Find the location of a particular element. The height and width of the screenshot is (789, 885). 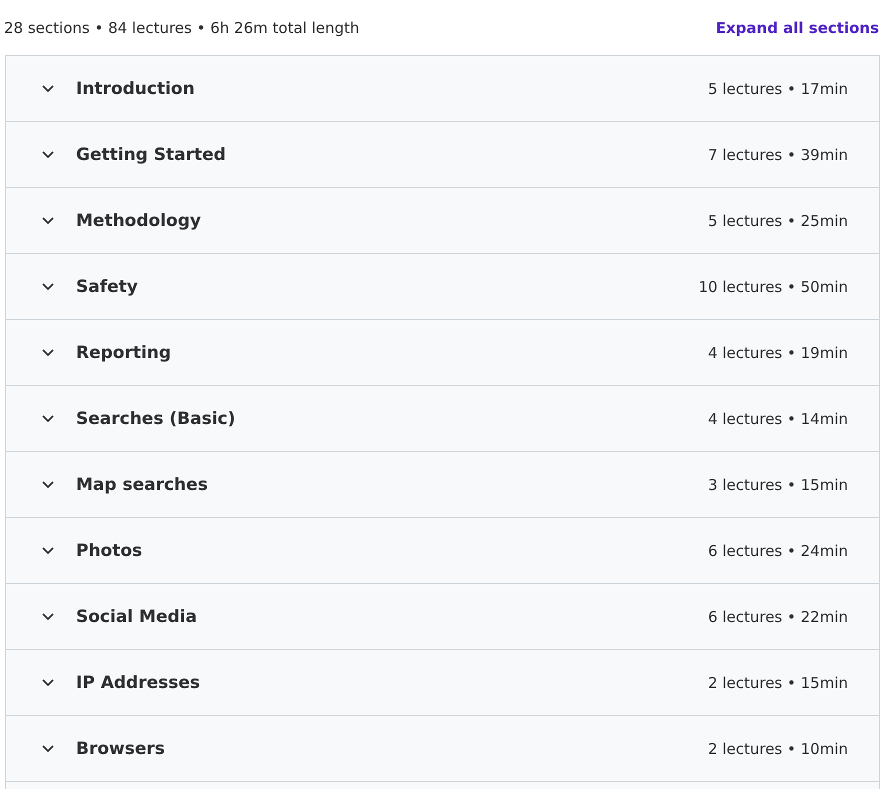

section-header: Searches (Basic) 4 lectures • 14min is located at coordinates (442, 419).